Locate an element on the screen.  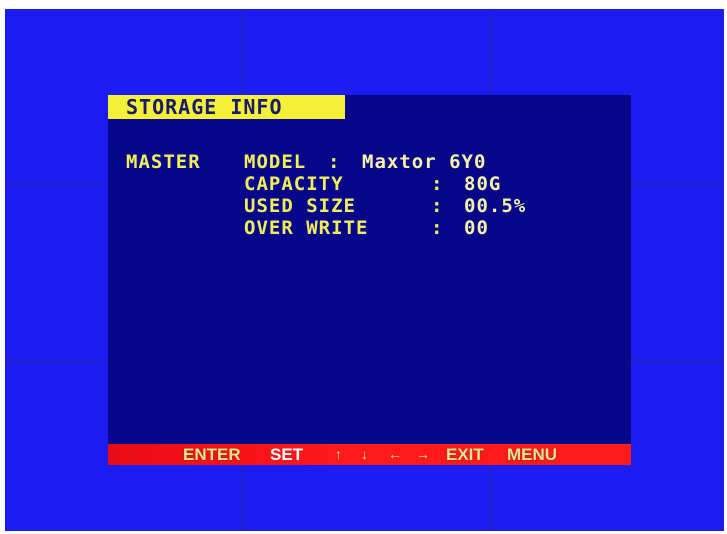
over-write-sep: : is located at coordinates (437, 228).